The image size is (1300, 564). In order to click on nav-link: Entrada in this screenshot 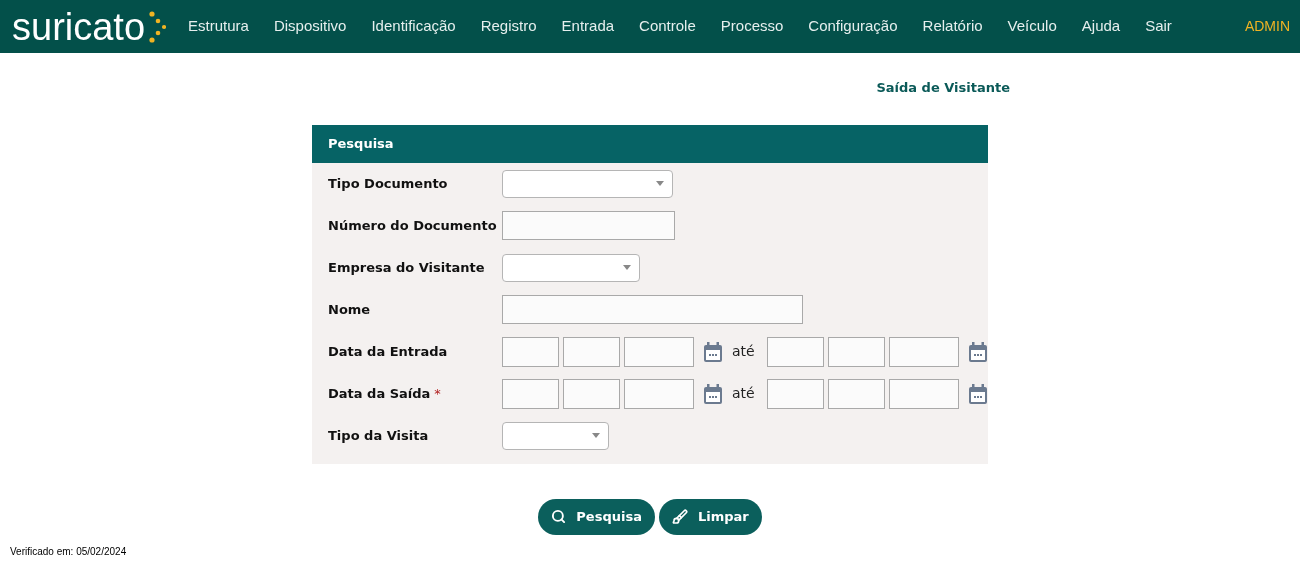, I will do `click(588, 26)`.